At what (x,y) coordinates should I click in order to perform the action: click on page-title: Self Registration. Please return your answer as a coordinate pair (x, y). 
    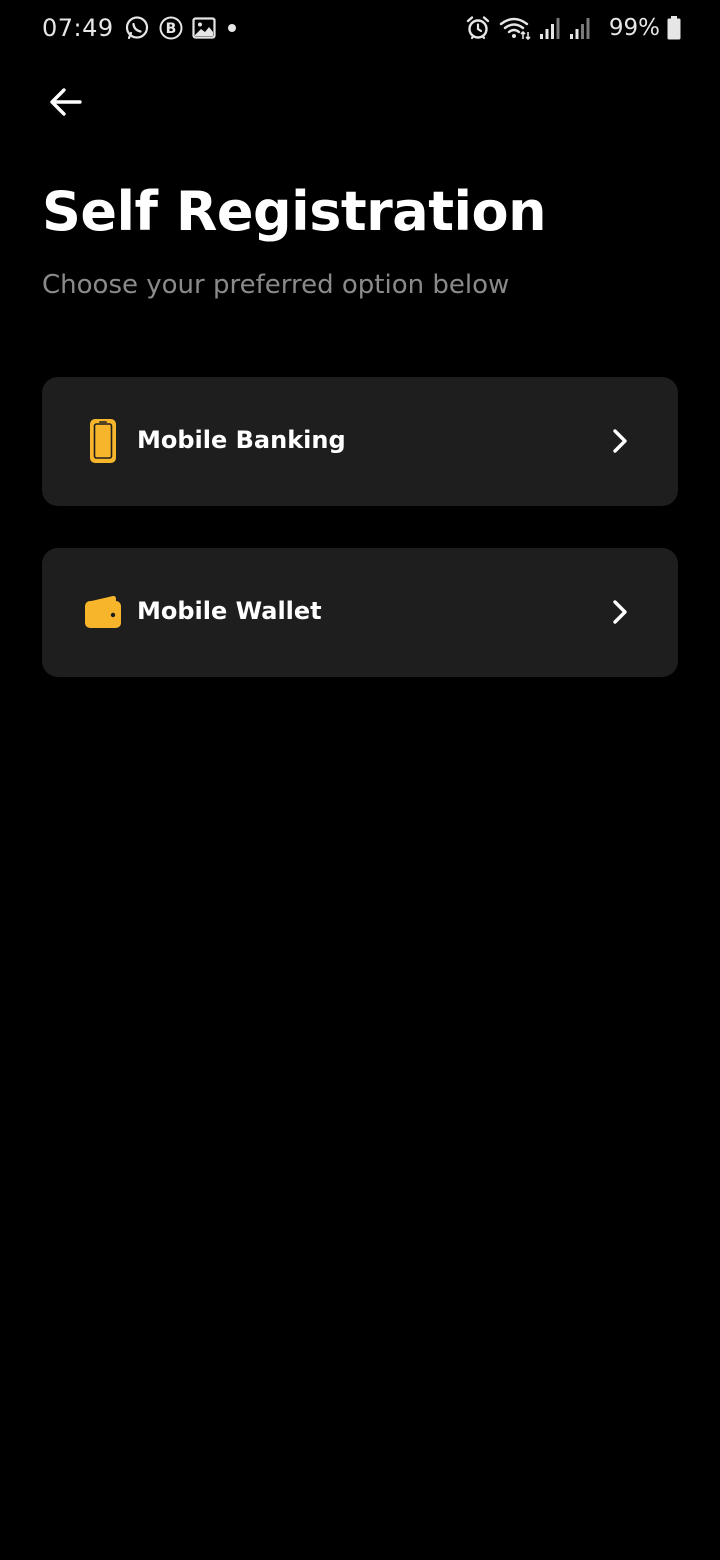
    Looking at the image, I should click on (294, 211).